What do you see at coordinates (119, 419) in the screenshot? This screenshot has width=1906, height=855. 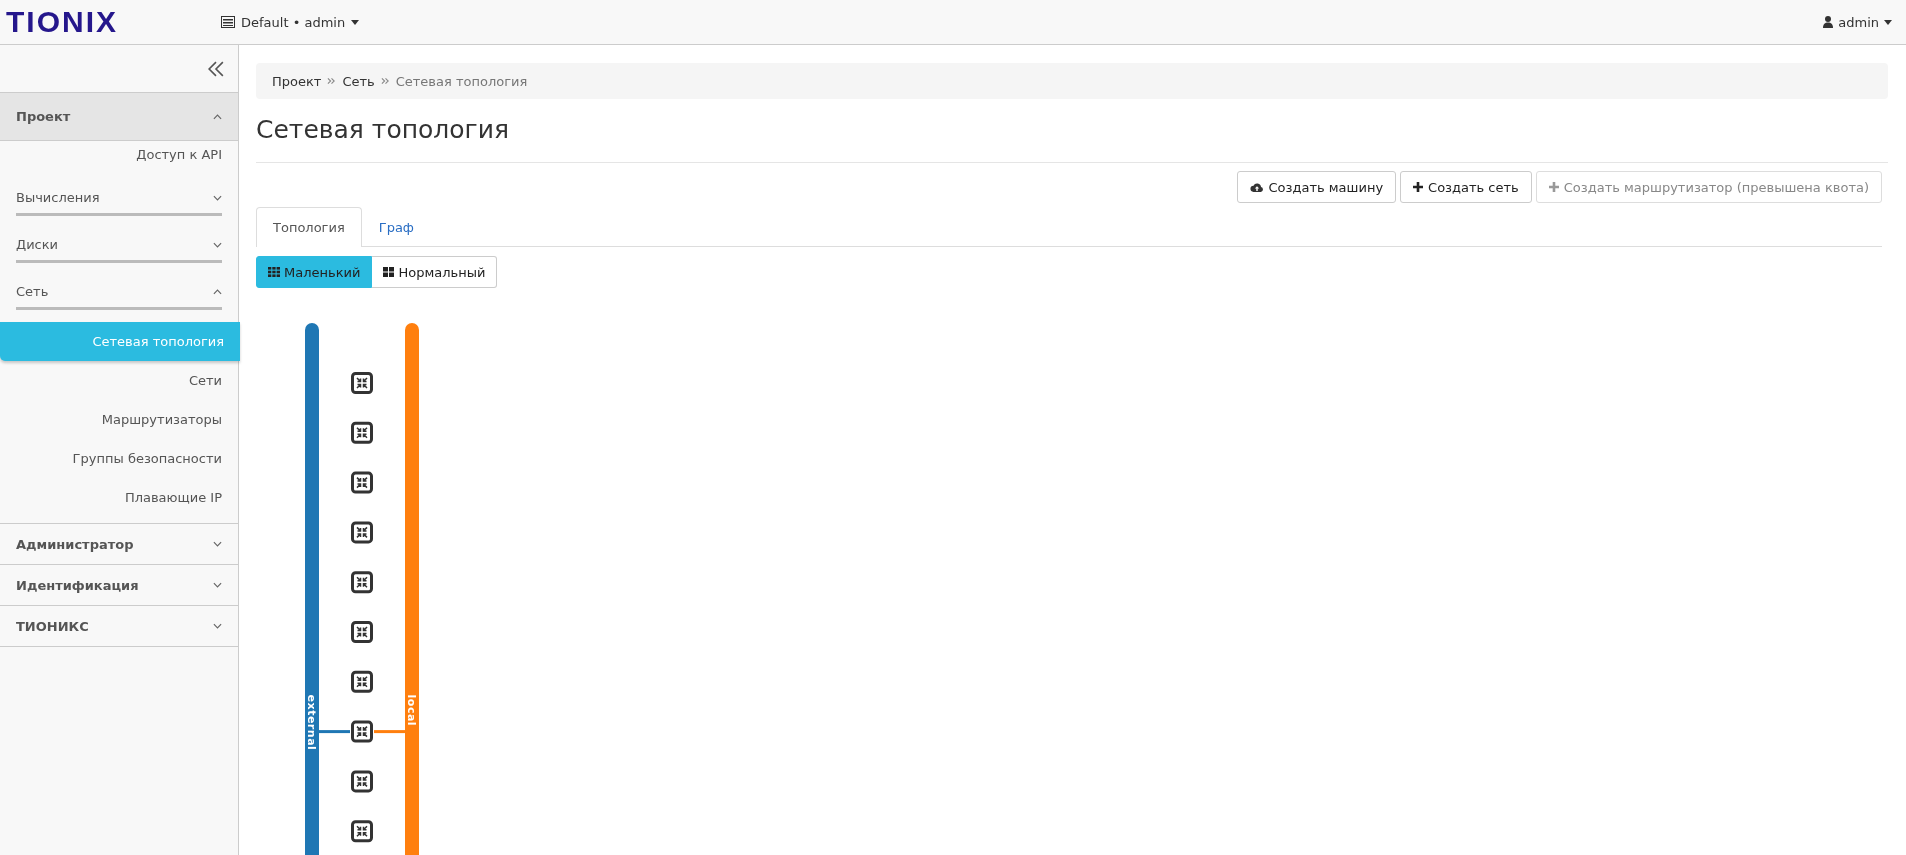 I see `sidebar-item: Маршрутизаторы` at bounding box center [119, 419].